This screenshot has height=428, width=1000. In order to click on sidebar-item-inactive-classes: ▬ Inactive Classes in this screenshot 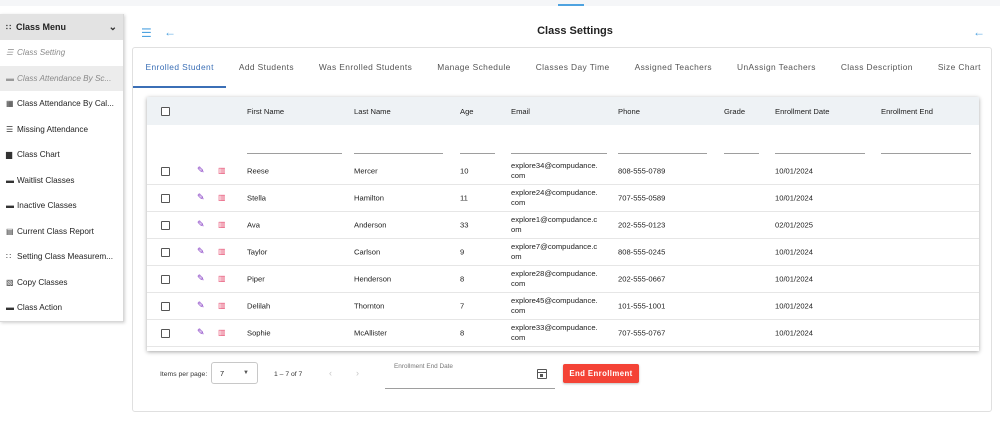, I will do `click(61, 206)`.